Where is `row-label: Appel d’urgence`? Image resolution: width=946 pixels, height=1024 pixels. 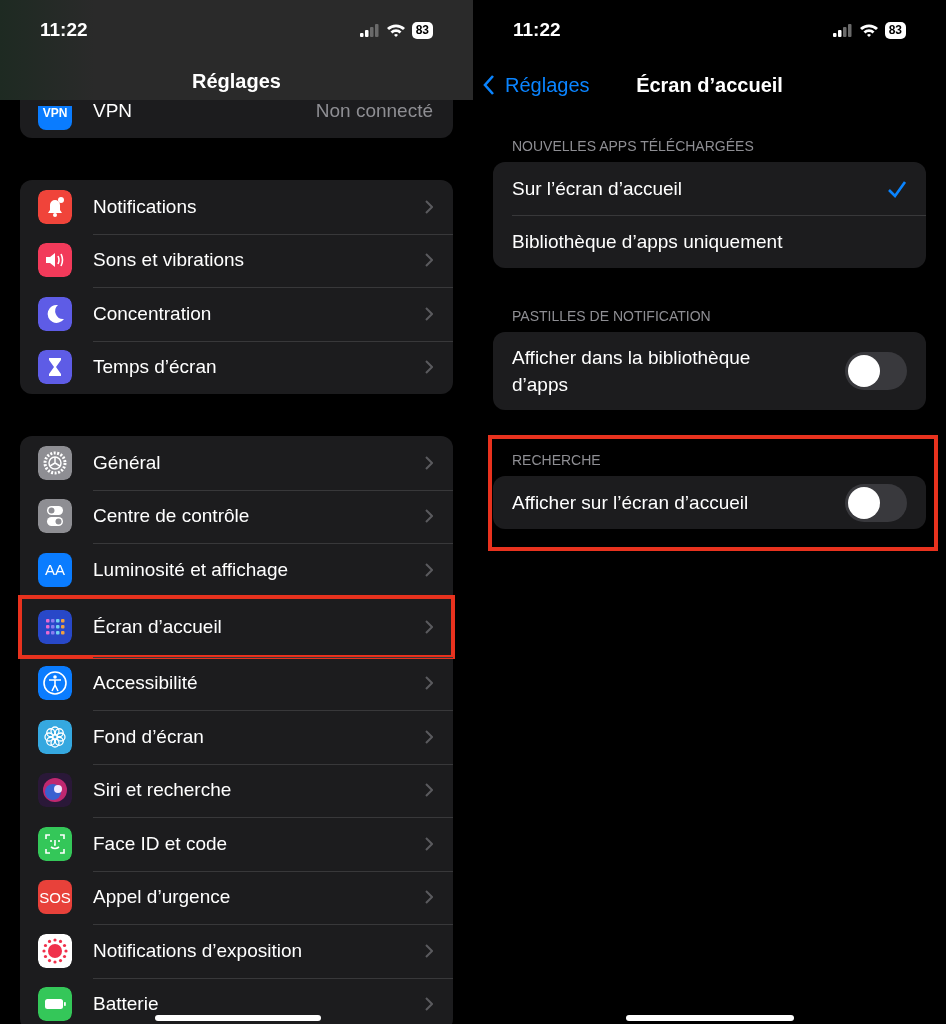
row-label: Appel d’urgence is located at coordinates (162, 897).